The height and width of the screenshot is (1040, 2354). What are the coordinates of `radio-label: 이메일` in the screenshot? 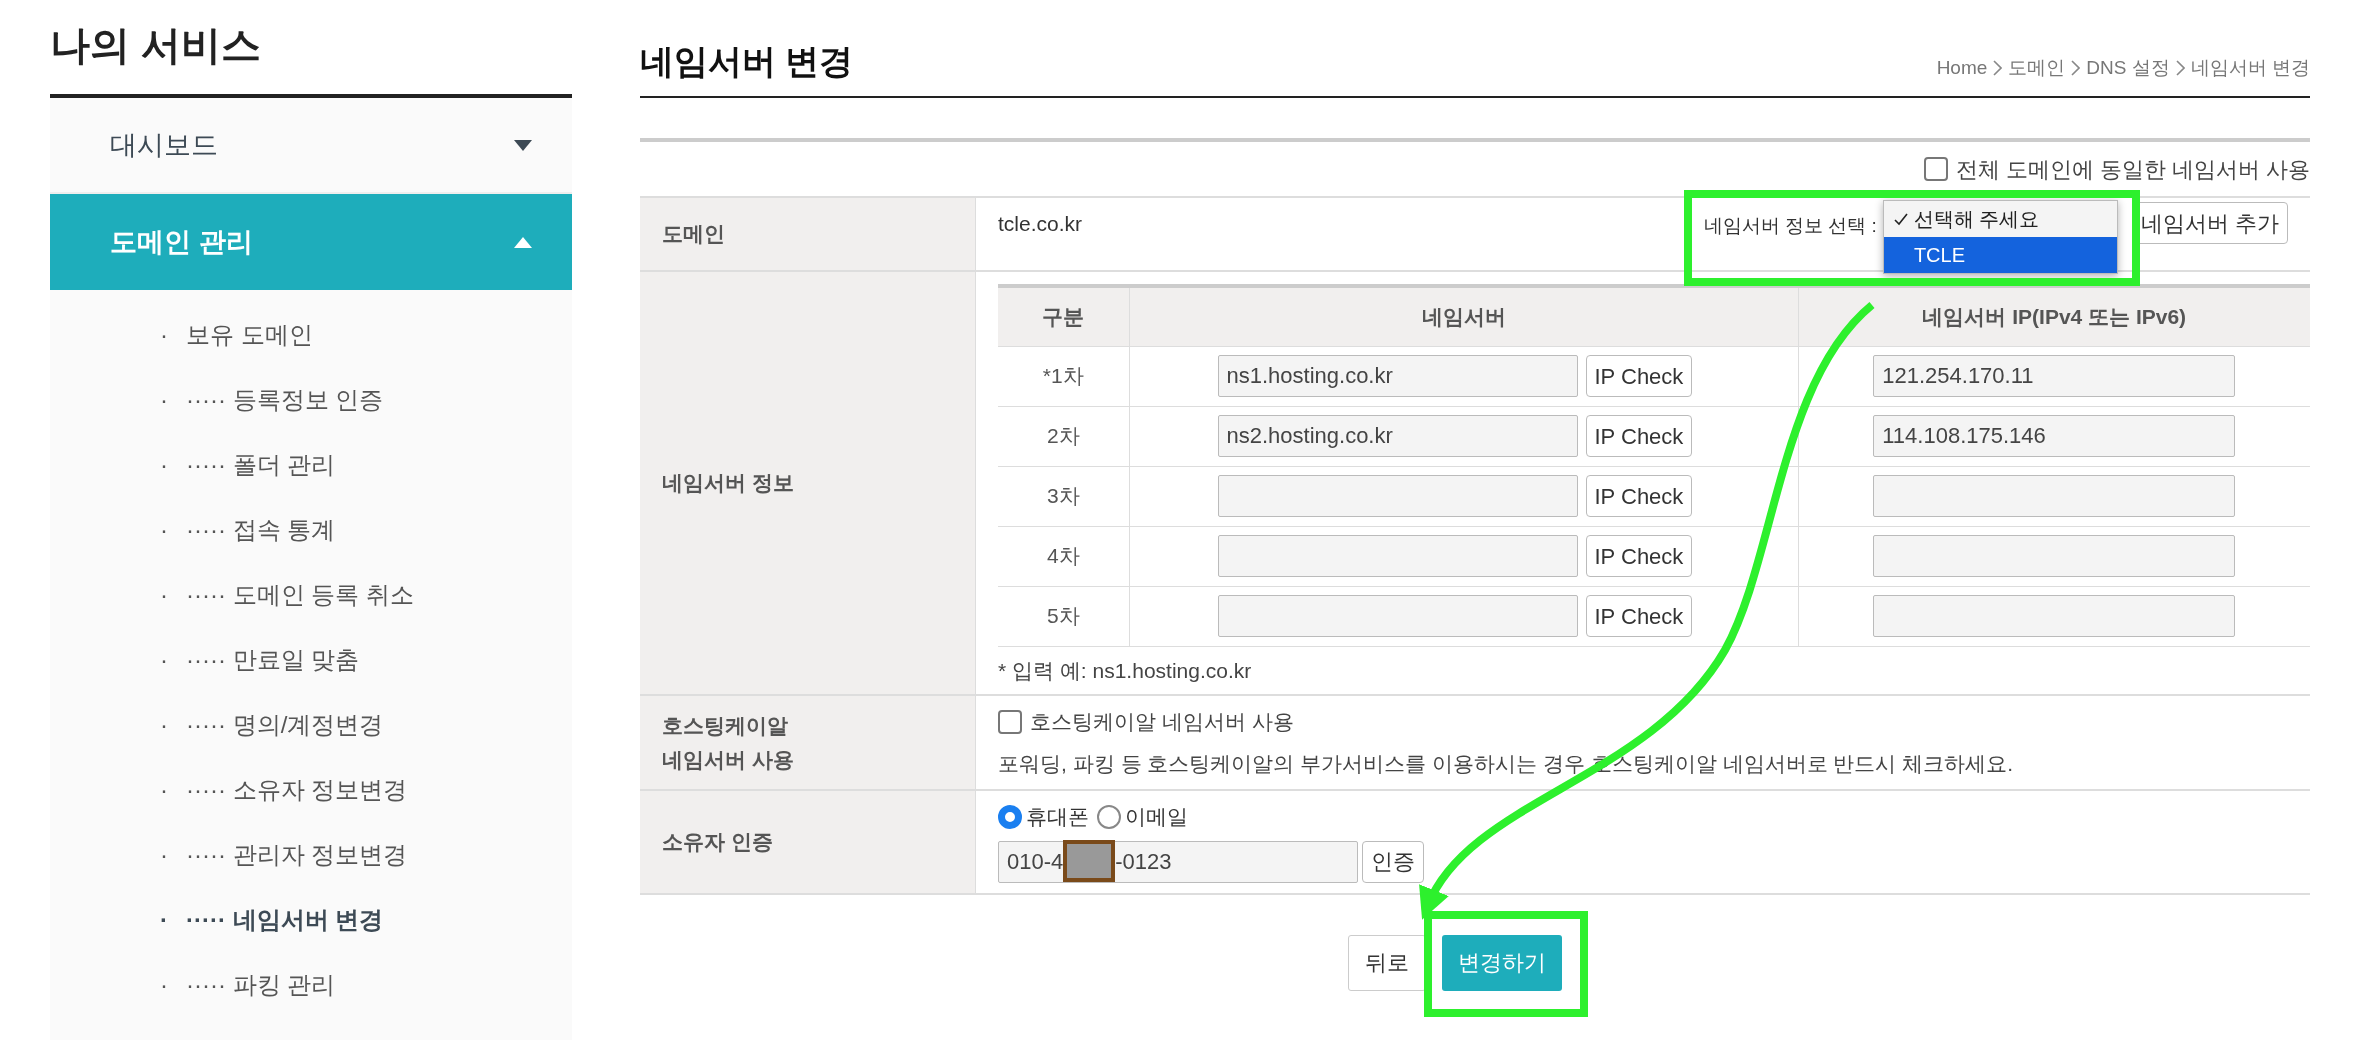 It's located at (1156, 817).